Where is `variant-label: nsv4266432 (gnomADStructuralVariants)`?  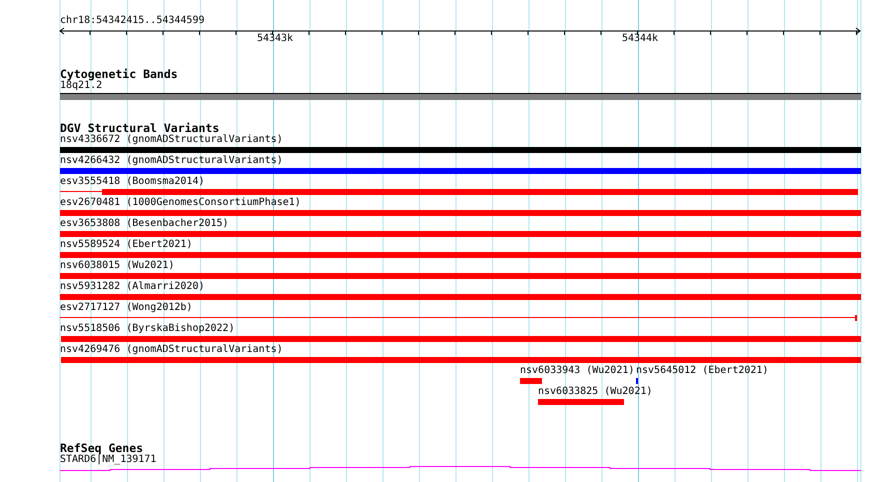 variant-label: nsv4266432 (gnomADStructuralVariants) is located at coordinates (171, 161).